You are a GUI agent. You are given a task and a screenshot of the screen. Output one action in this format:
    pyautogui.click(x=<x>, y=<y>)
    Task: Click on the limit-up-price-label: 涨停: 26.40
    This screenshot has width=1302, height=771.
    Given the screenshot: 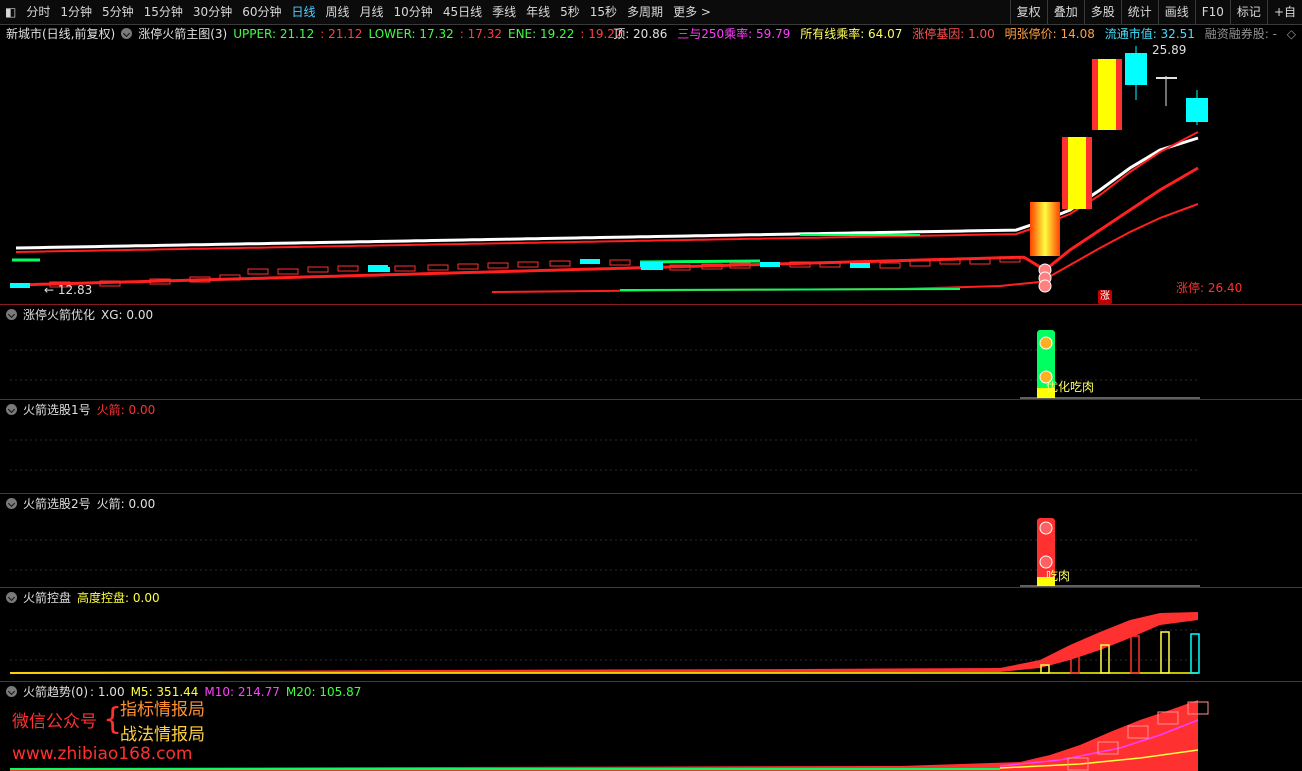 What is the action you would take?
    pyautogui.click(x=1209, y=288)
    